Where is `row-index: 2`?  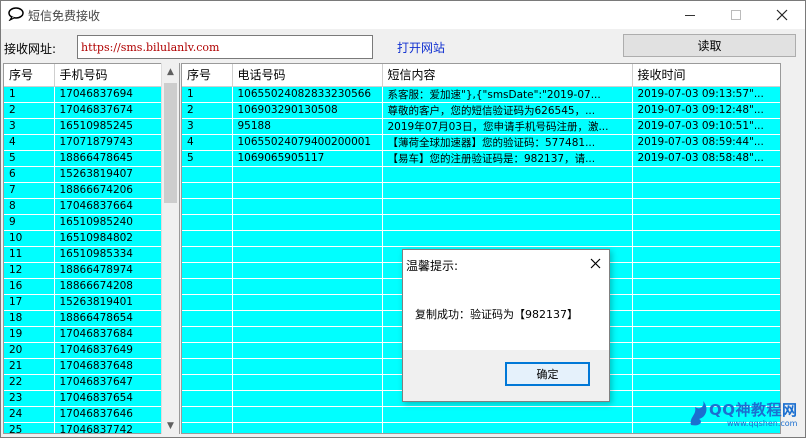
row-index: 2 is located at coordinates (29, 110).